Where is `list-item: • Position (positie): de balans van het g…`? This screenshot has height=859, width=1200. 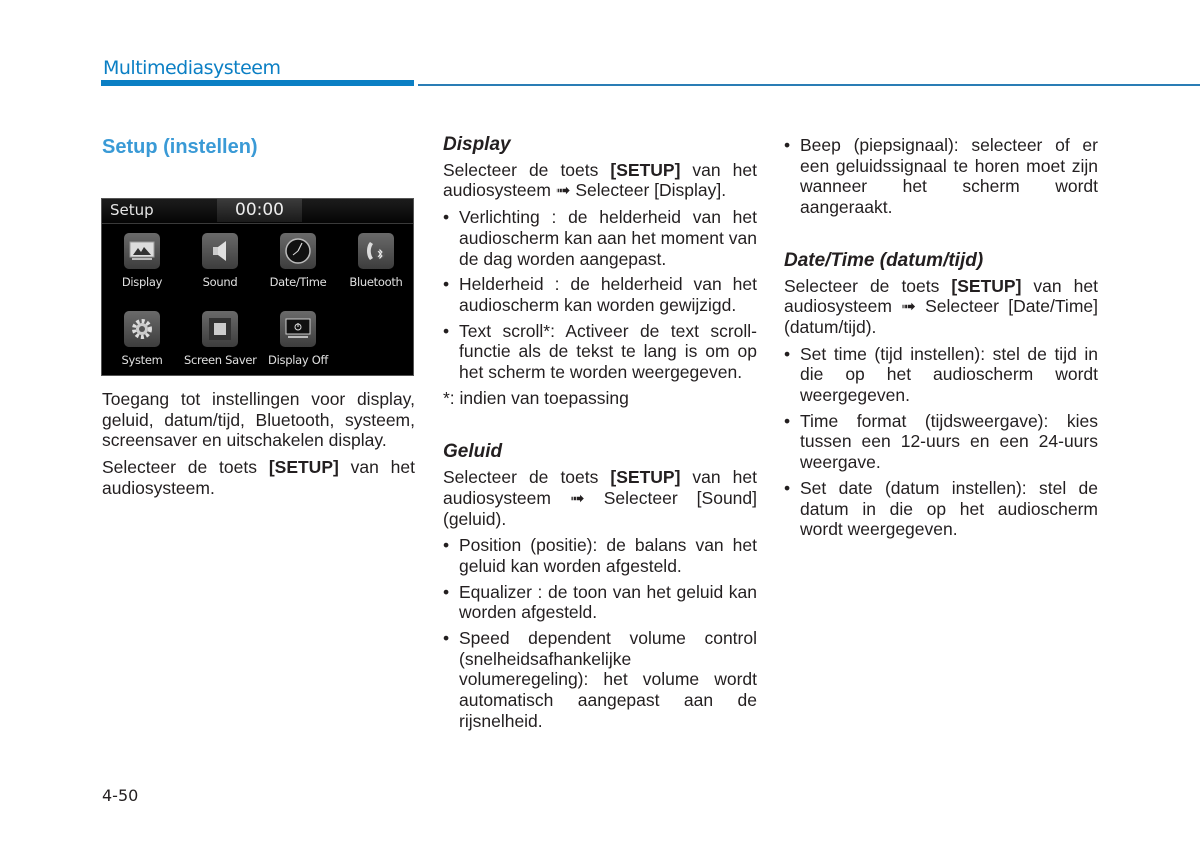
list-item: • Position (positie): de balans van het g… is located at coordinates (600, 555).